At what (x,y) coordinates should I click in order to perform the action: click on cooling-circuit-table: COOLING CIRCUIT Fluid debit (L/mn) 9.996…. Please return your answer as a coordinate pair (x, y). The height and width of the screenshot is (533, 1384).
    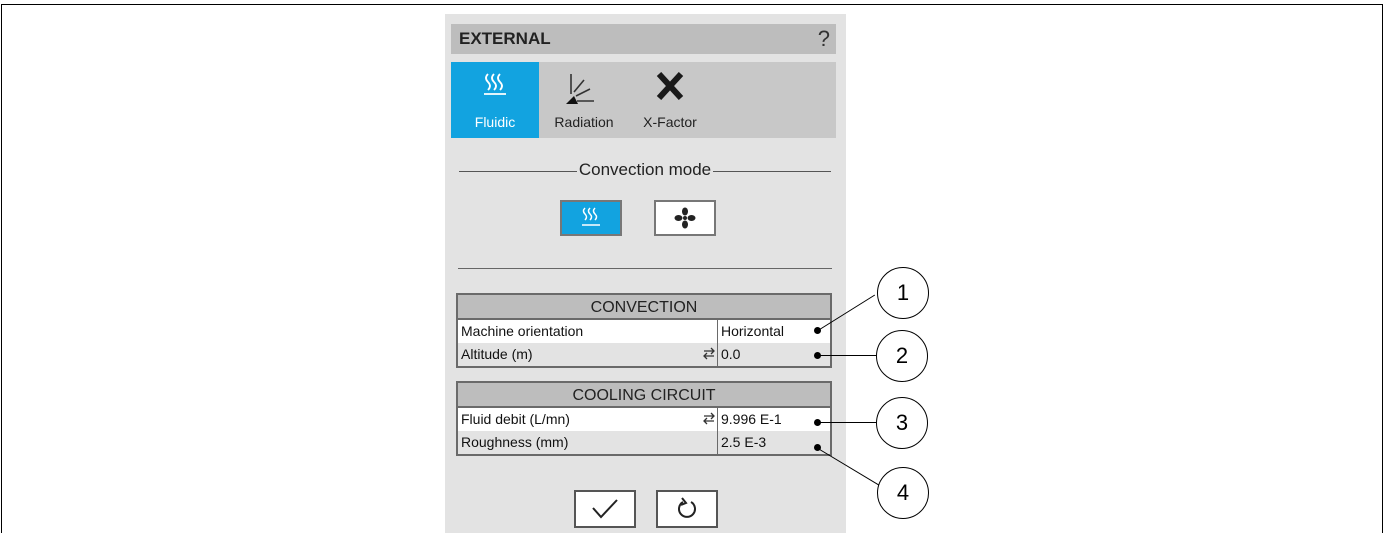
    Looking at the image, I should click on (644, 418).